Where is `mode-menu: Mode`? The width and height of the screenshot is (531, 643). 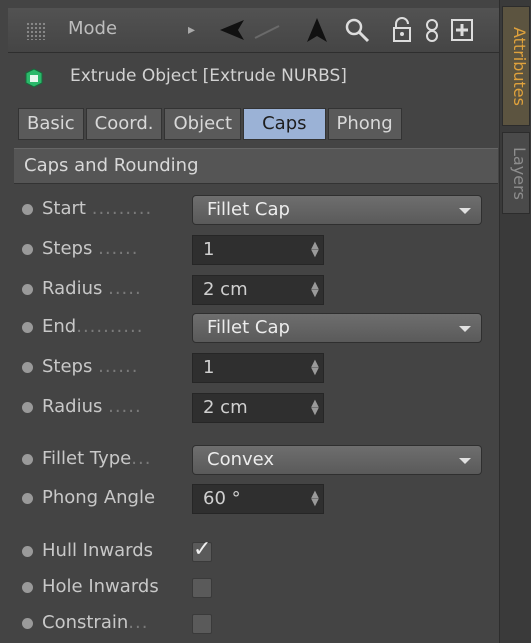 mode-menu: Mode is located at coordinates (92, 28).